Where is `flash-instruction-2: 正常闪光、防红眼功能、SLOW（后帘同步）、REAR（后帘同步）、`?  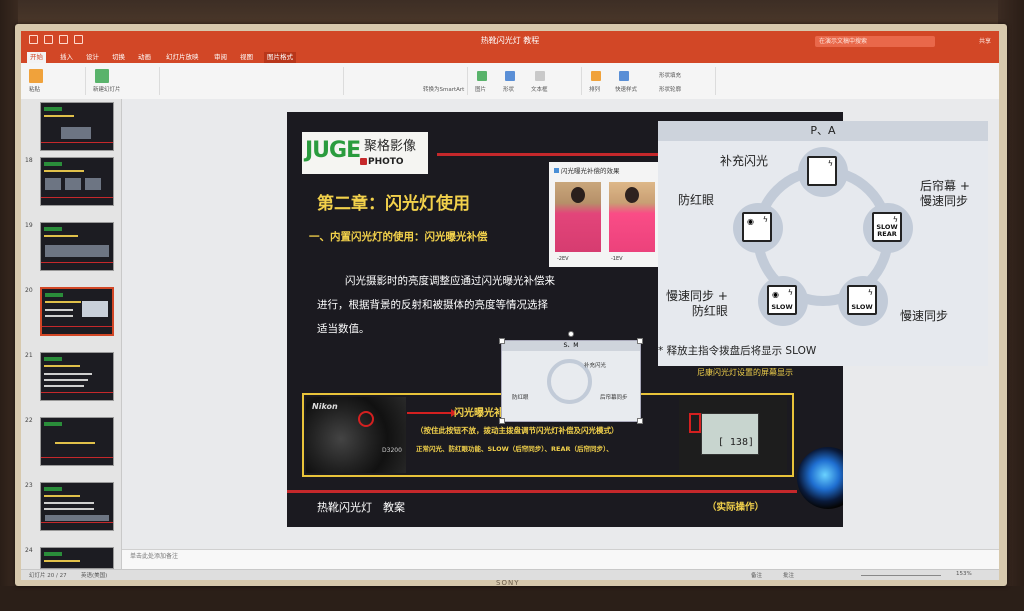
flash-instruction-2: 正常闪光、防红眼功能、SLOW（后帘同步）、REAR（后帘同步）、 is located at coordinates (514, 449).